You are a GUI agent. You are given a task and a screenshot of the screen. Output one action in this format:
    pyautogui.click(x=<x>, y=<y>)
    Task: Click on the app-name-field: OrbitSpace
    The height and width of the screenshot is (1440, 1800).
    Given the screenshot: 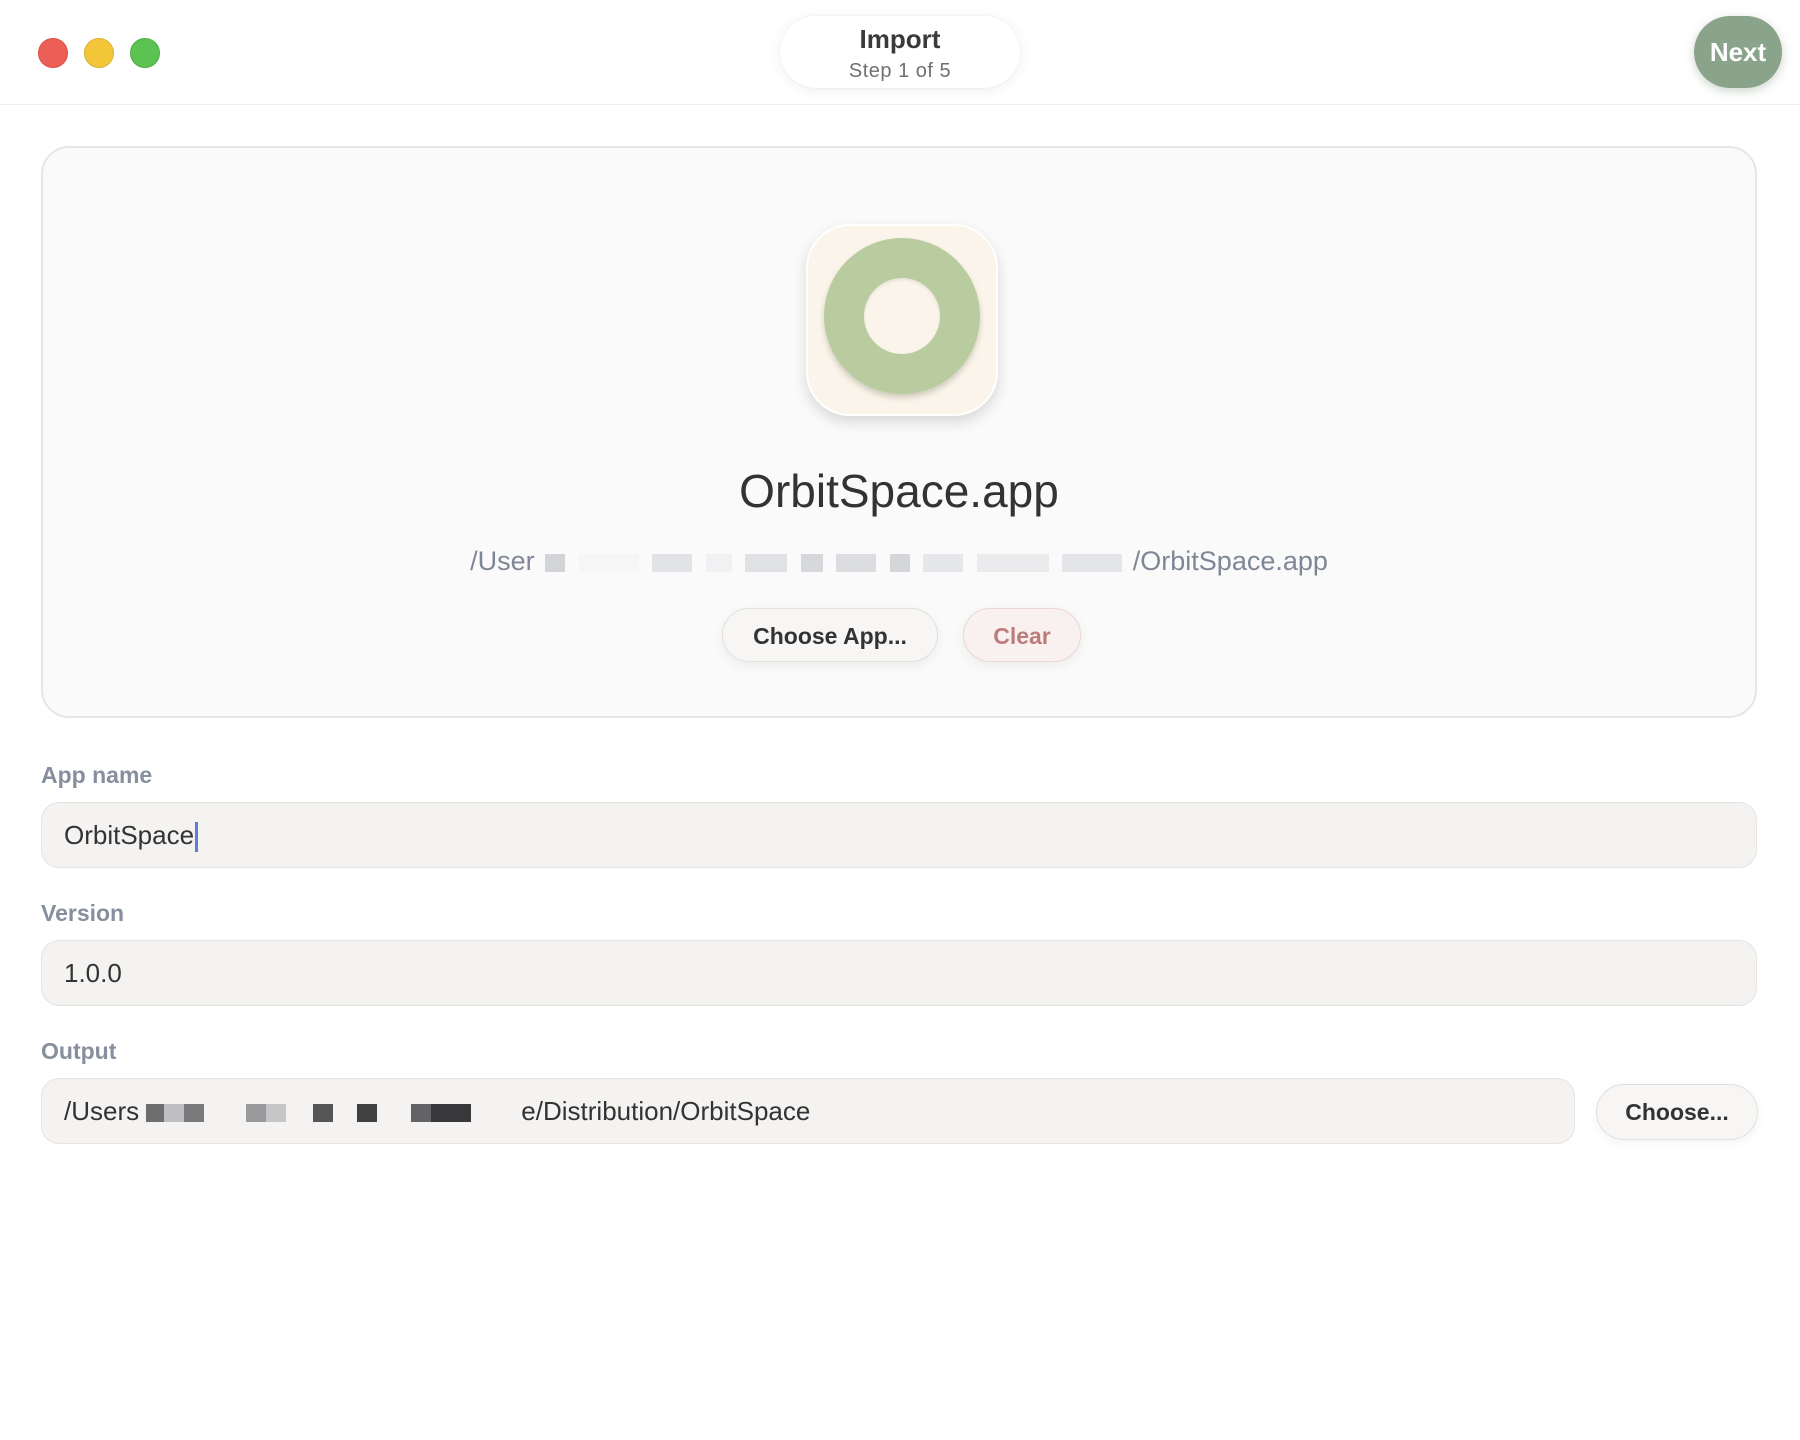 What is the action you would take?
    pyautogui.click(x=899, y=835)
    